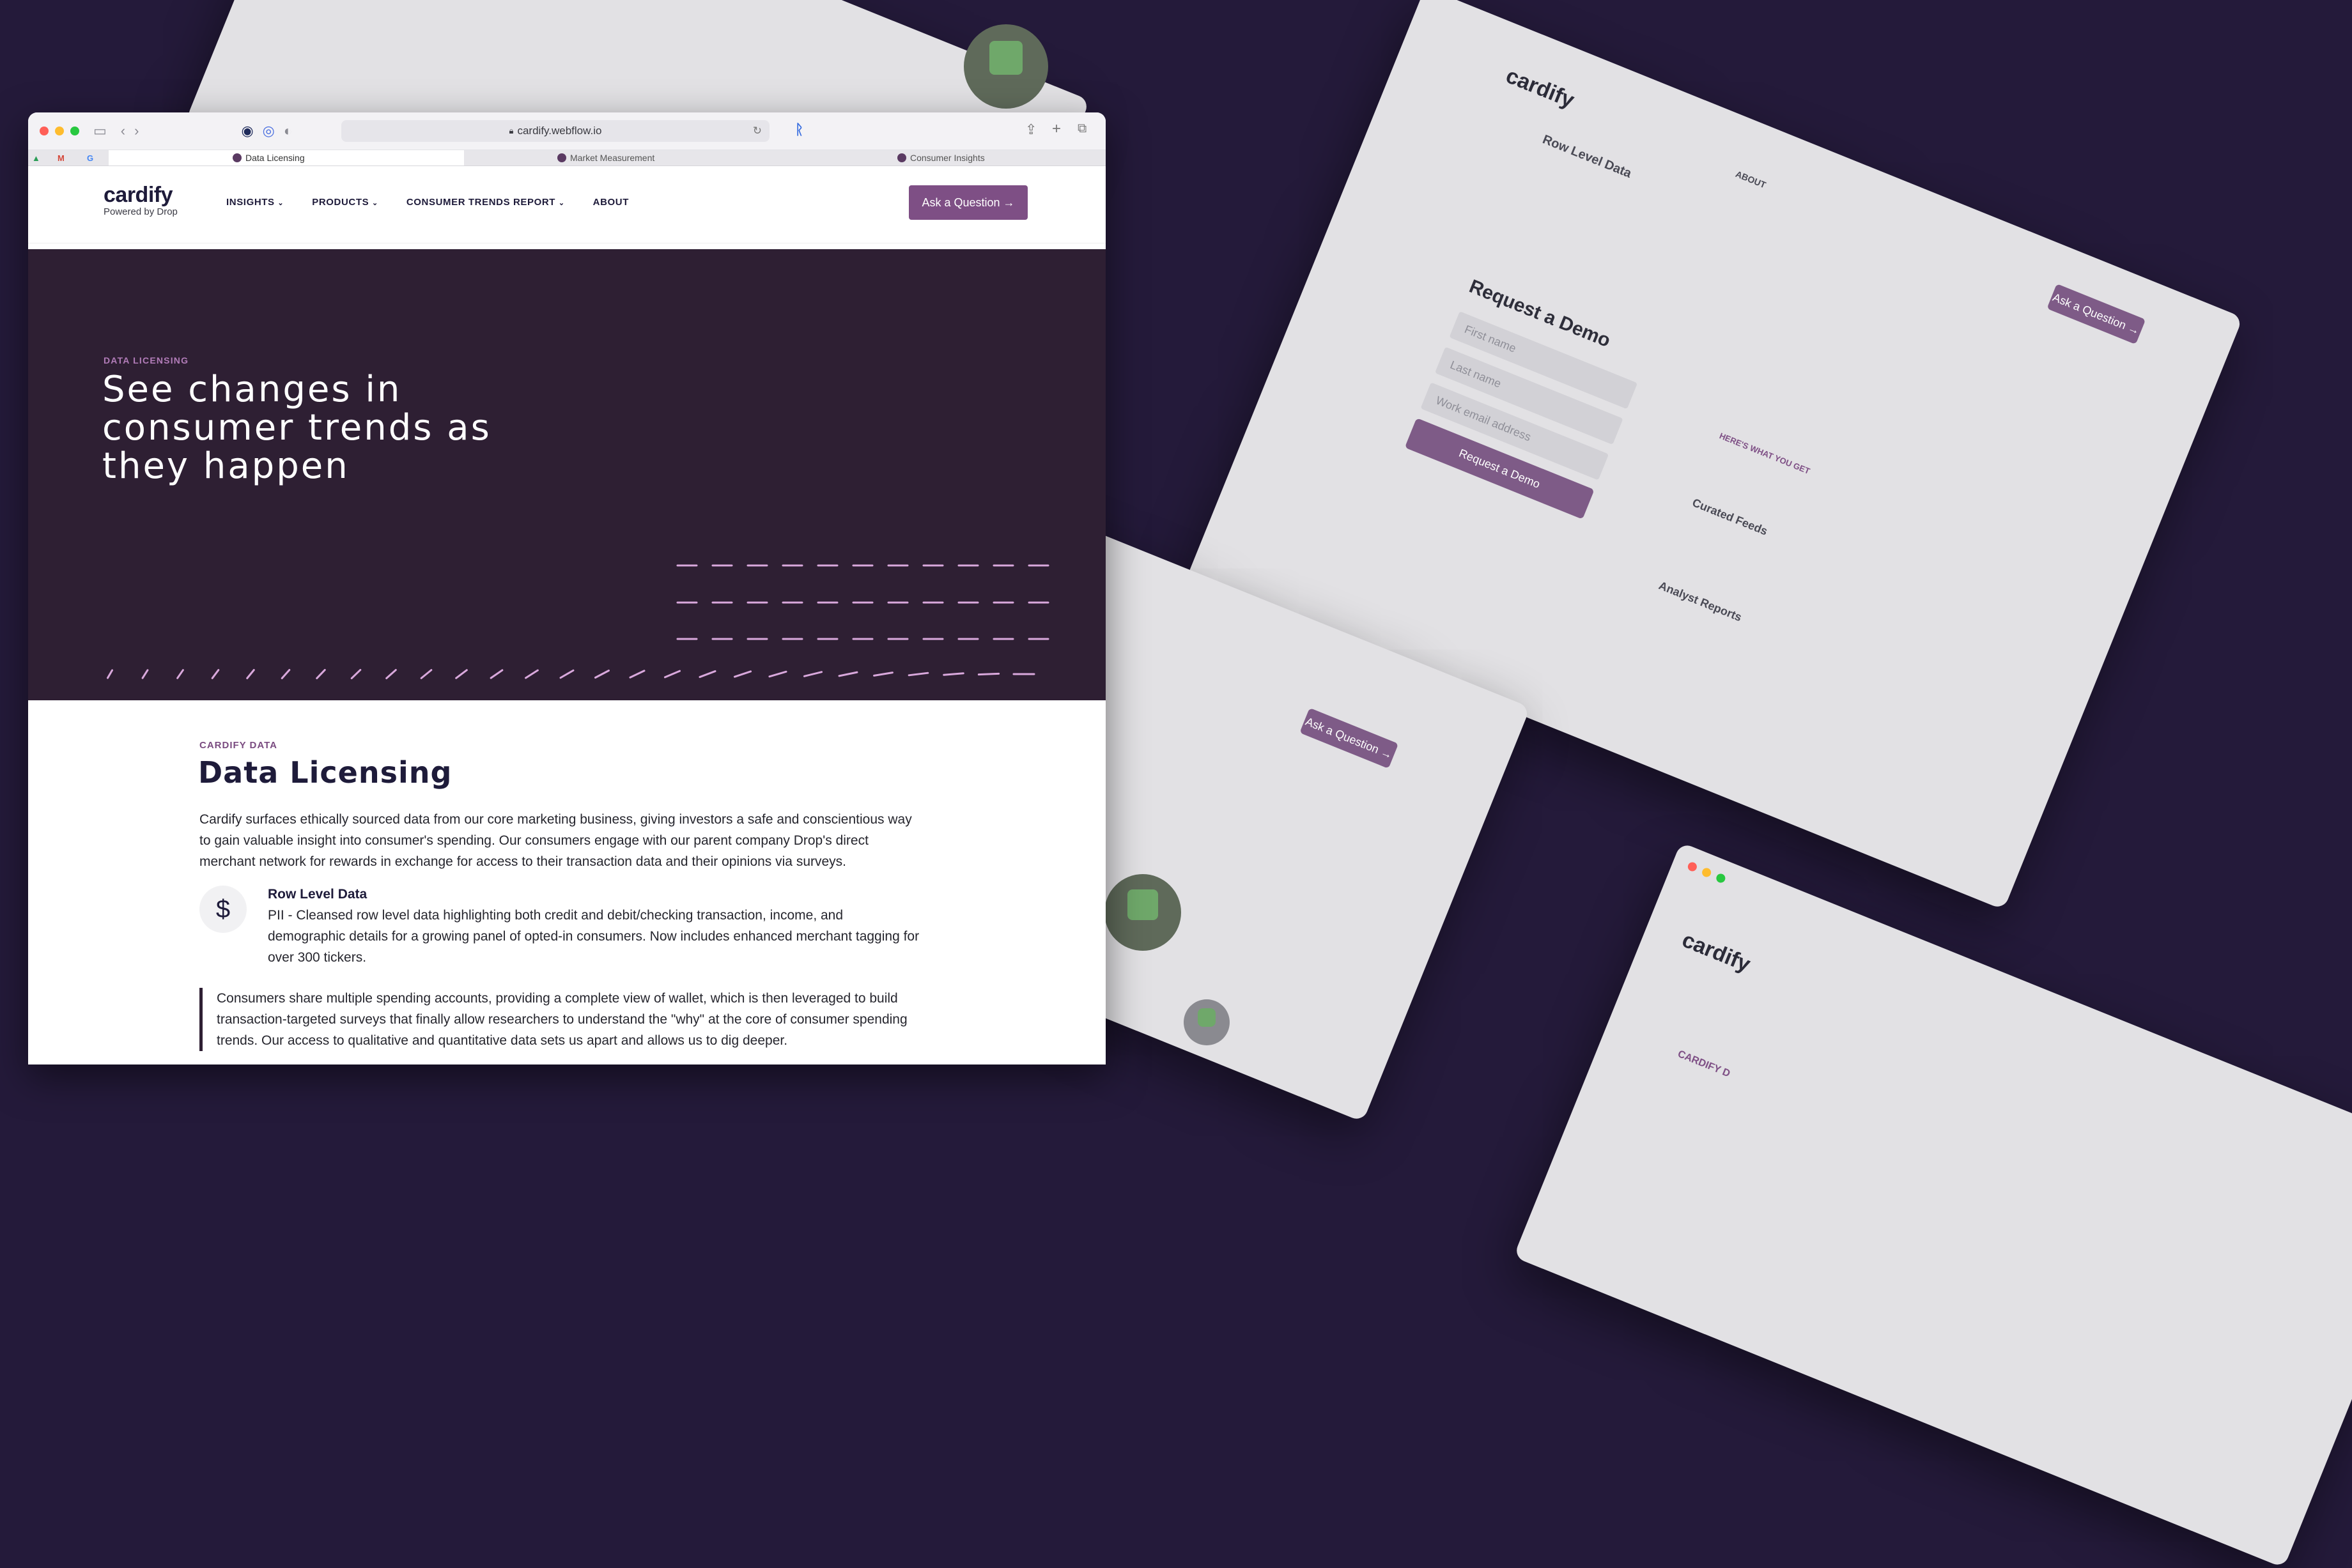 This screenshot has height=1568, width=2352. I want to click on cyclist-avatar-top, so click(1006, 66).